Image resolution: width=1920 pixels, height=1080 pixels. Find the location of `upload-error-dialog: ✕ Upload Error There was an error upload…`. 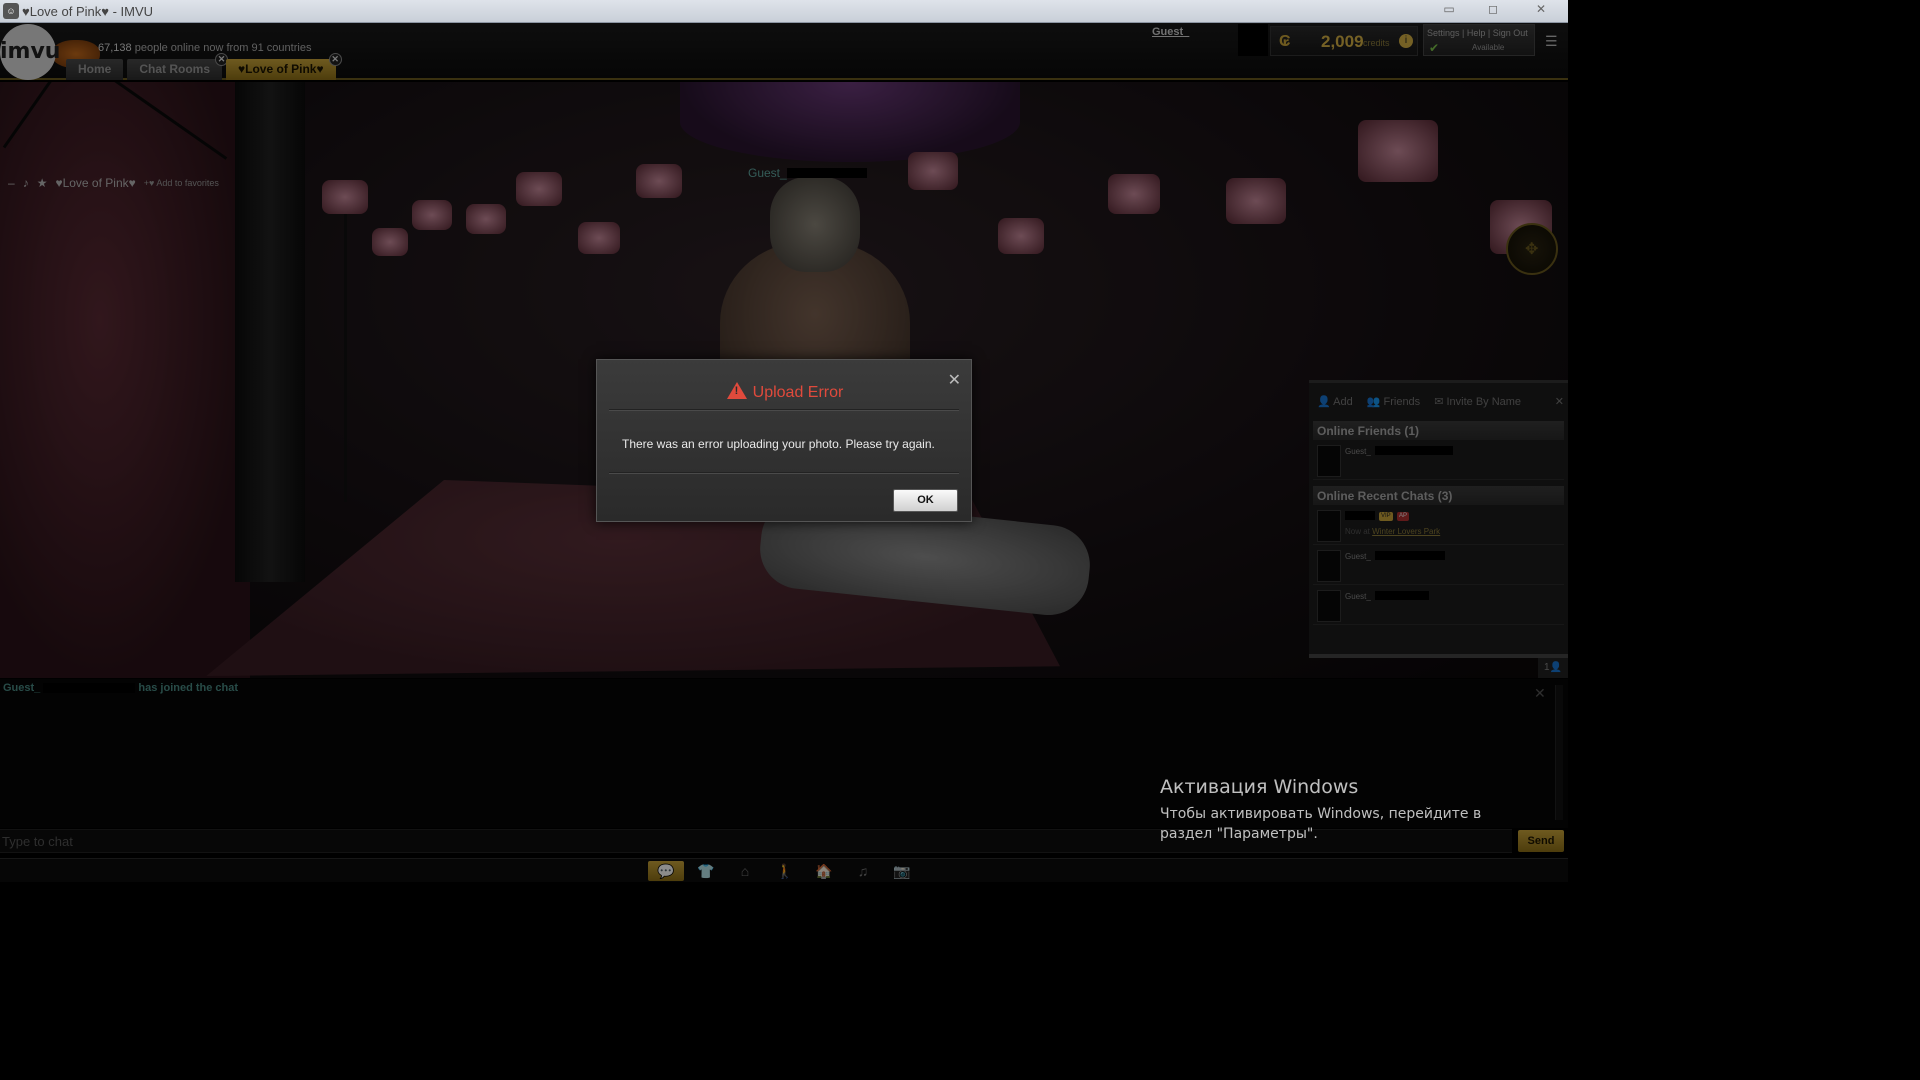

upload-error-dialog: ✕ Upload Error There was an error upload… is located at coordinates (784, 440).